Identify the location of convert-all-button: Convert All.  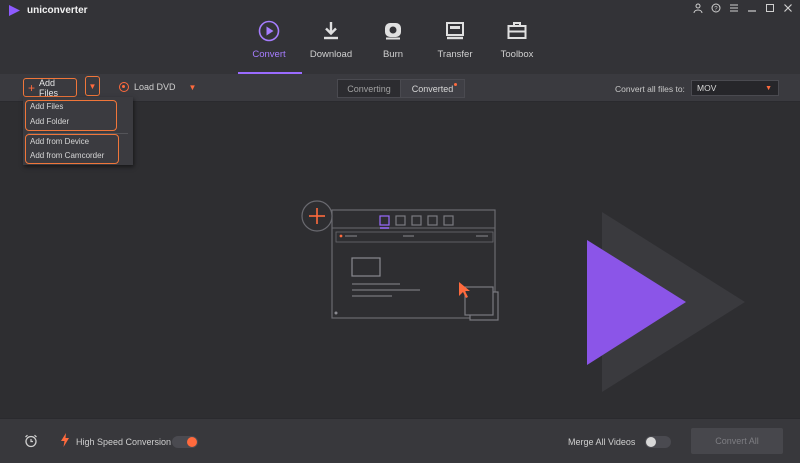
(737, 441).